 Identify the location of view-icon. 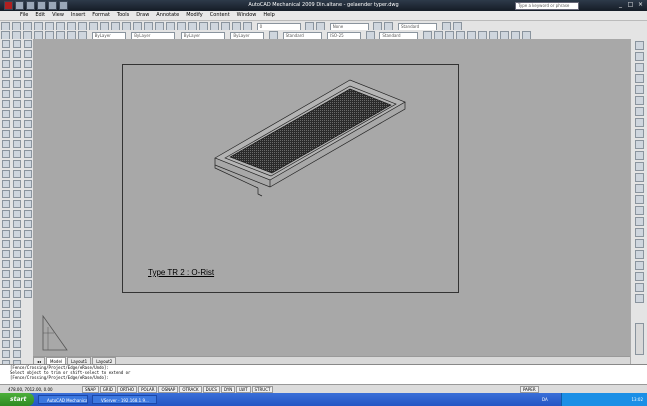
(17, 334).